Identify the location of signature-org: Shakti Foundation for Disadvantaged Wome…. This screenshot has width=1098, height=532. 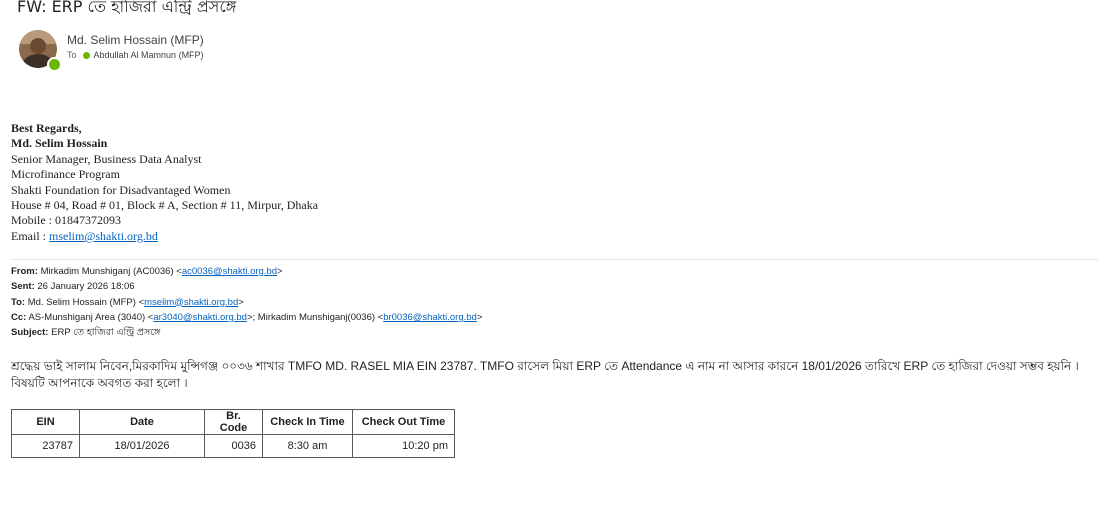
(121, 189).